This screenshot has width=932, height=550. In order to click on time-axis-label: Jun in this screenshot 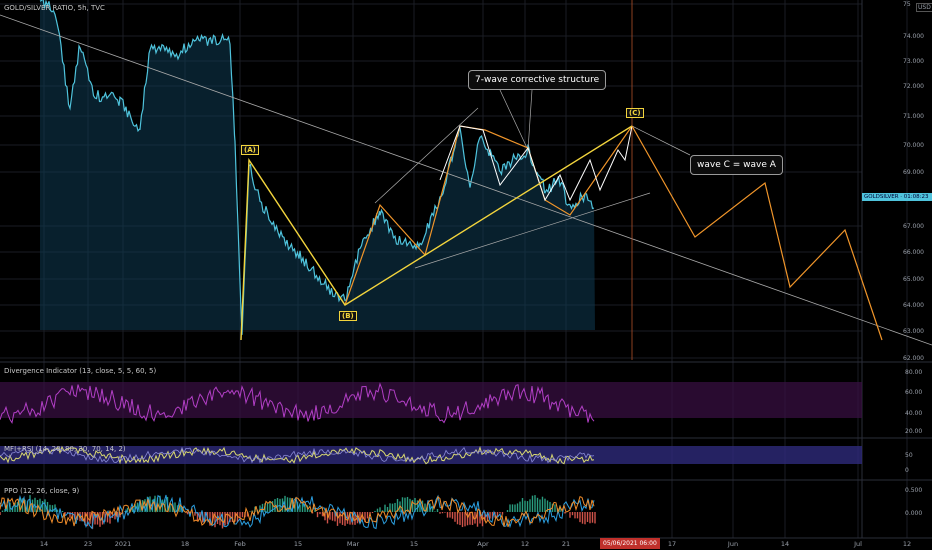, I will do `click(733, 544)`.